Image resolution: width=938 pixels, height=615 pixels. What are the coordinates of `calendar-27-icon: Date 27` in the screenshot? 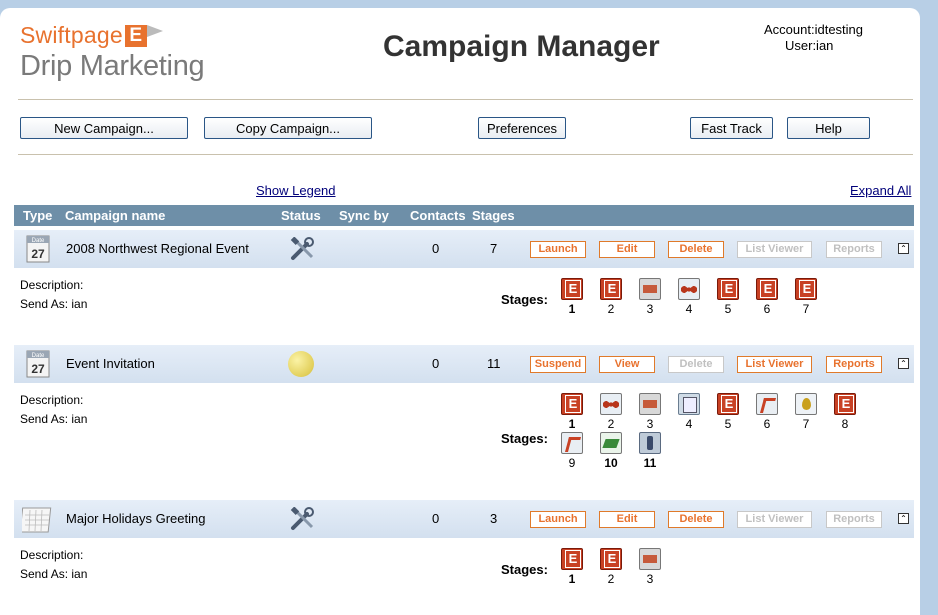 It's located at (38, 364).